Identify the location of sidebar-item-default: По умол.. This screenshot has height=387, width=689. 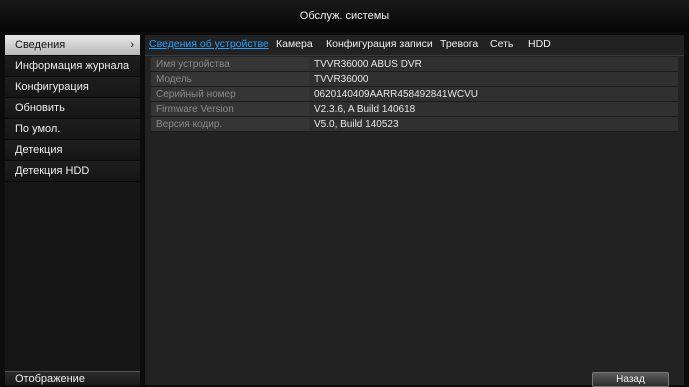
(72, 129).